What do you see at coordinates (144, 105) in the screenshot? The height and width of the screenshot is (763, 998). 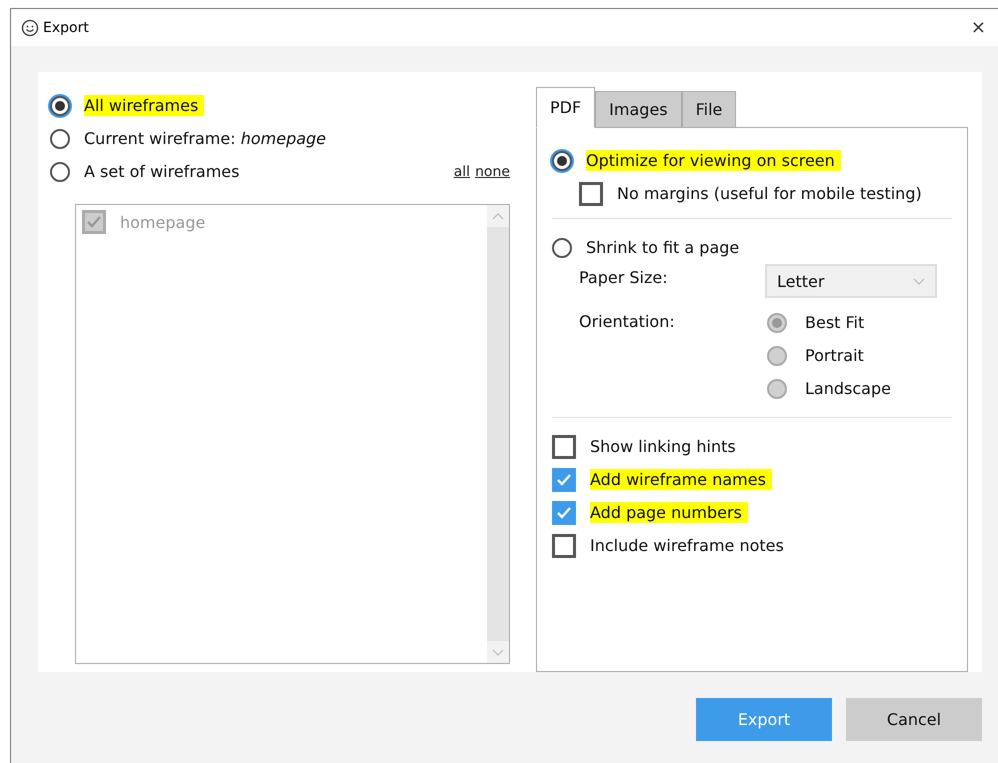 I see `radio-label: All wireframes` at bounding box center [144, 105].